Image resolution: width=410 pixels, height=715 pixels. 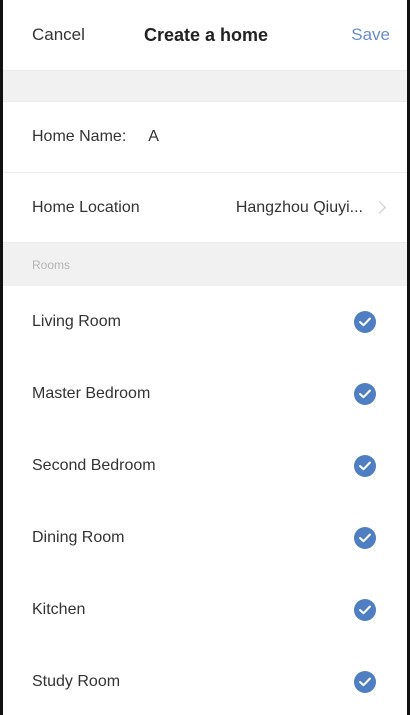 I want to click on room-label: Study Room, so click(x=76, y=681).